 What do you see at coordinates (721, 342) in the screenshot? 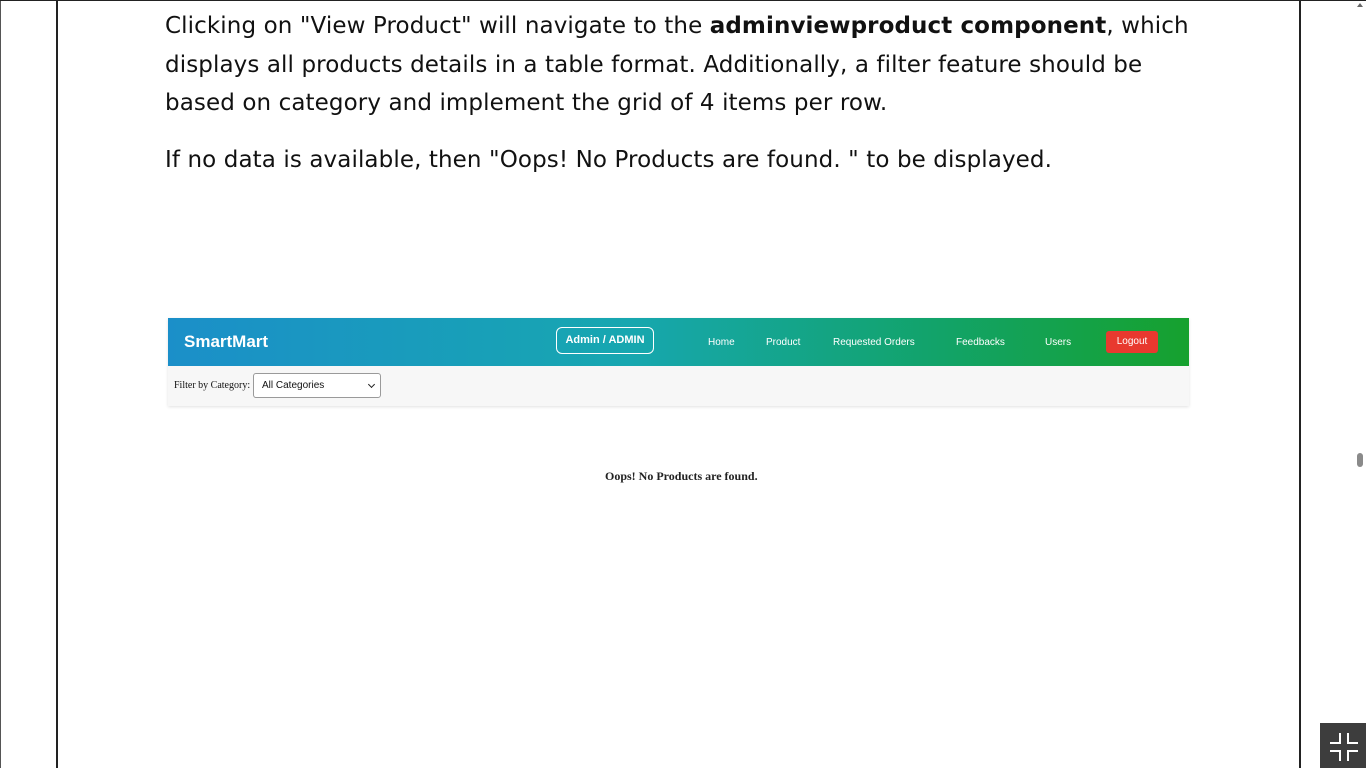
I see `nav-link-home: Home` at bounding box center [721, 342].